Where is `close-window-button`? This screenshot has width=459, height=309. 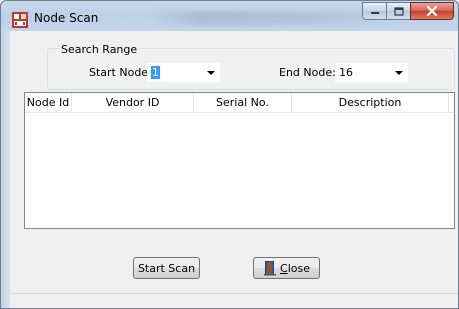
close-window-button is located at coordinates (432, 11).